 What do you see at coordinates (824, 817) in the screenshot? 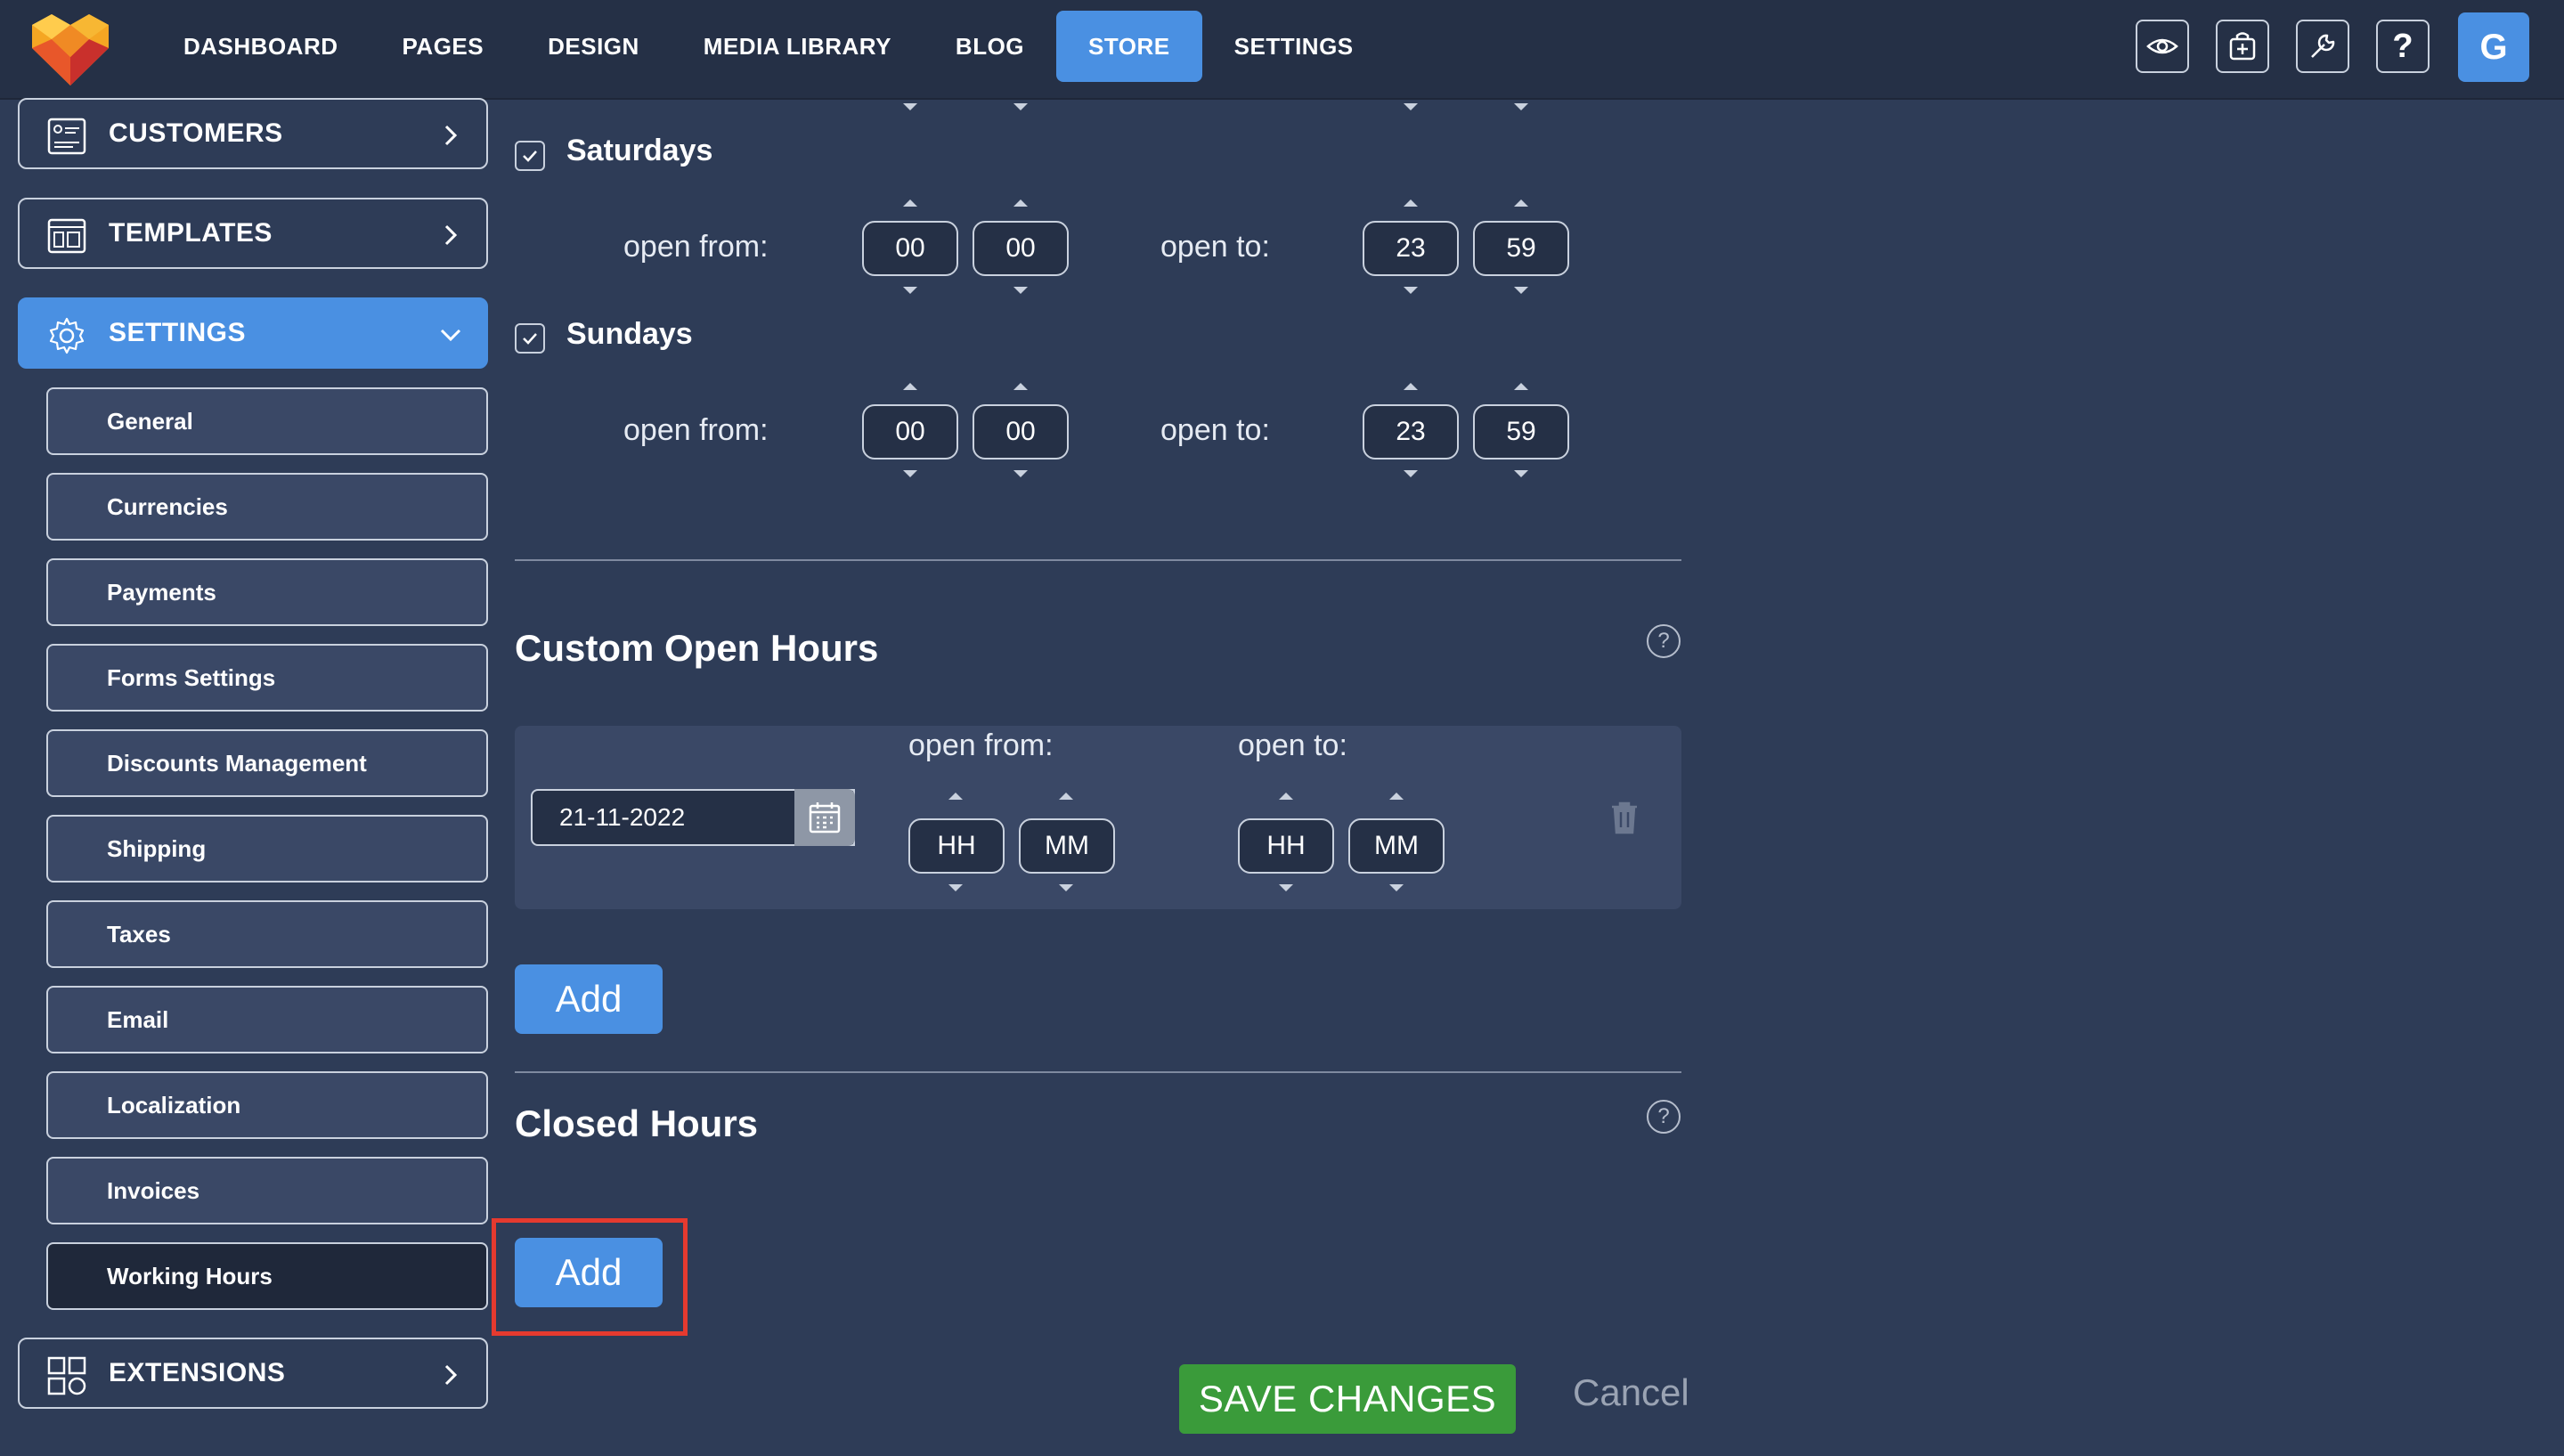
I see `calendar-button` at bounding box center [824, 817].